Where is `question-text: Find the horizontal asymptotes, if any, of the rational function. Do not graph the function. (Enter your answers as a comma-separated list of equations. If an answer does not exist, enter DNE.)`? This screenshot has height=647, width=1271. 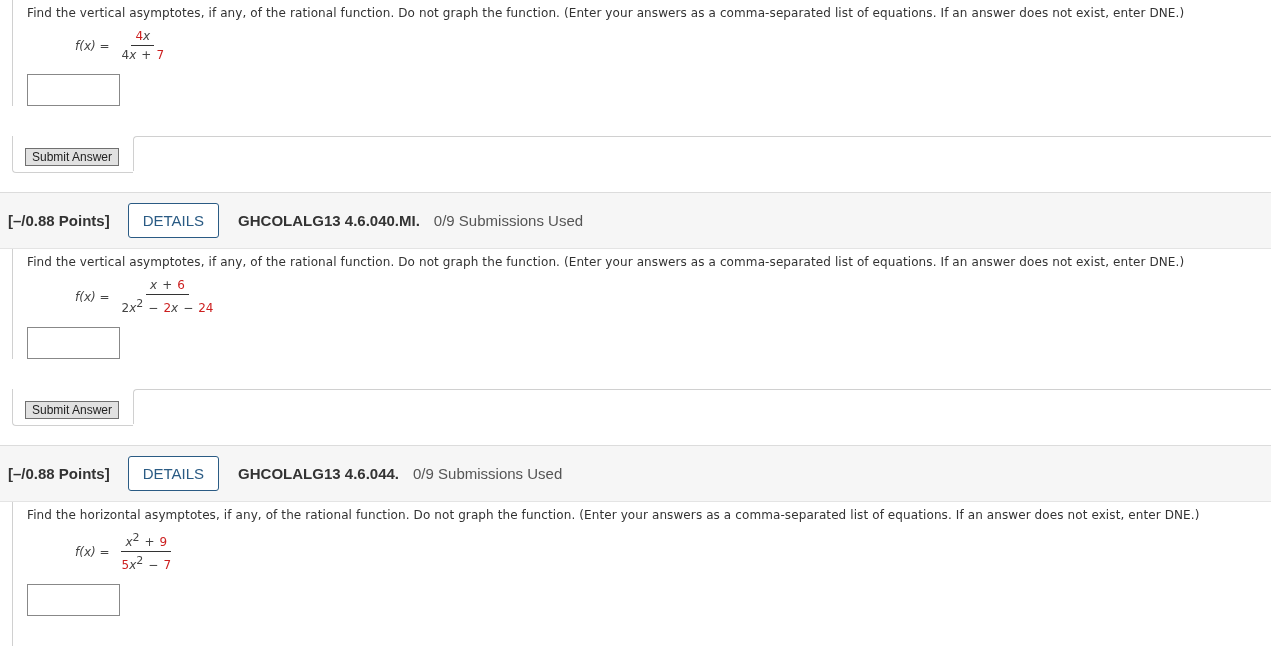
question-text: Find the horizontal asymptotes, if any, of the rational function. Do not graph the function. (Enter your answers as a comma-separated list of equations. If an answer does not exist, enter DNE.) is located at coordinates (614, 515).